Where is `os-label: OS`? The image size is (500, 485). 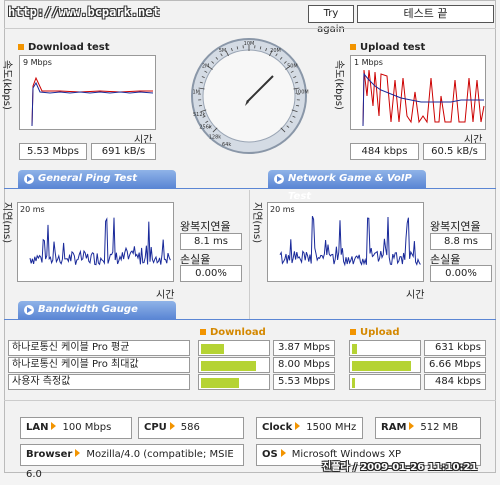 os-label: OS is located at coordinates (270, 454).